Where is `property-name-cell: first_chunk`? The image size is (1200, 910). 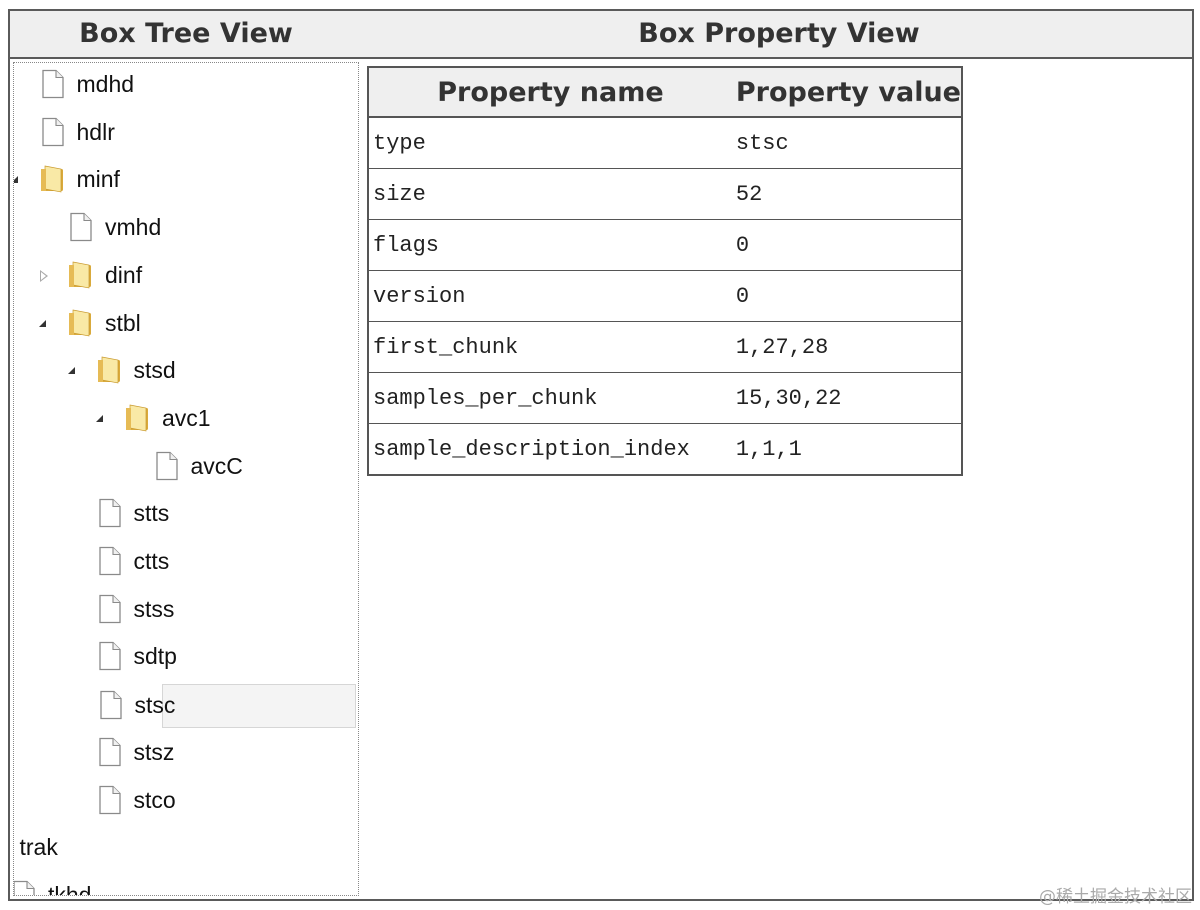
property-name-cell: first_chunk is located at coordinates (550, 347).